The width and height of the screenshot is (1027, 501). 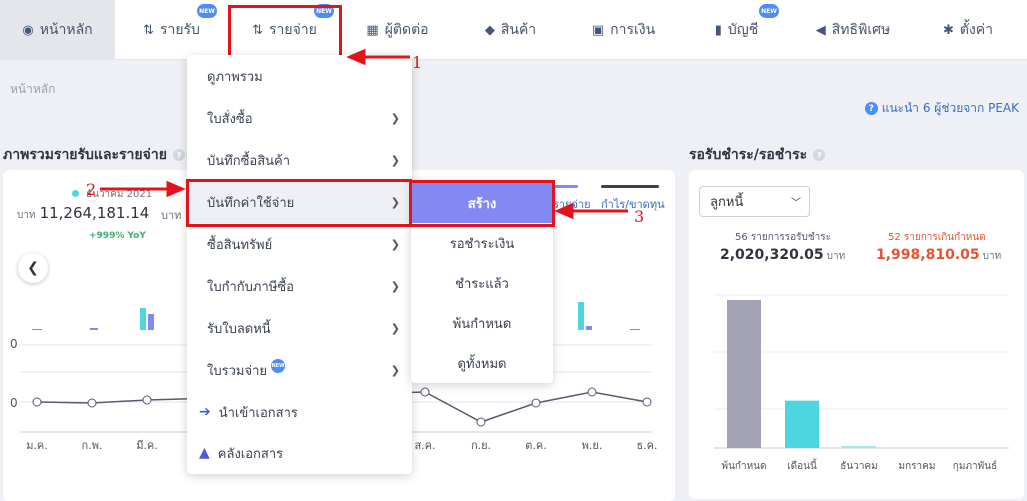 What do you see at coordinates (356, 57) in the screenshot?
I see `arrow-1-head` at bounding box center [356, 57].